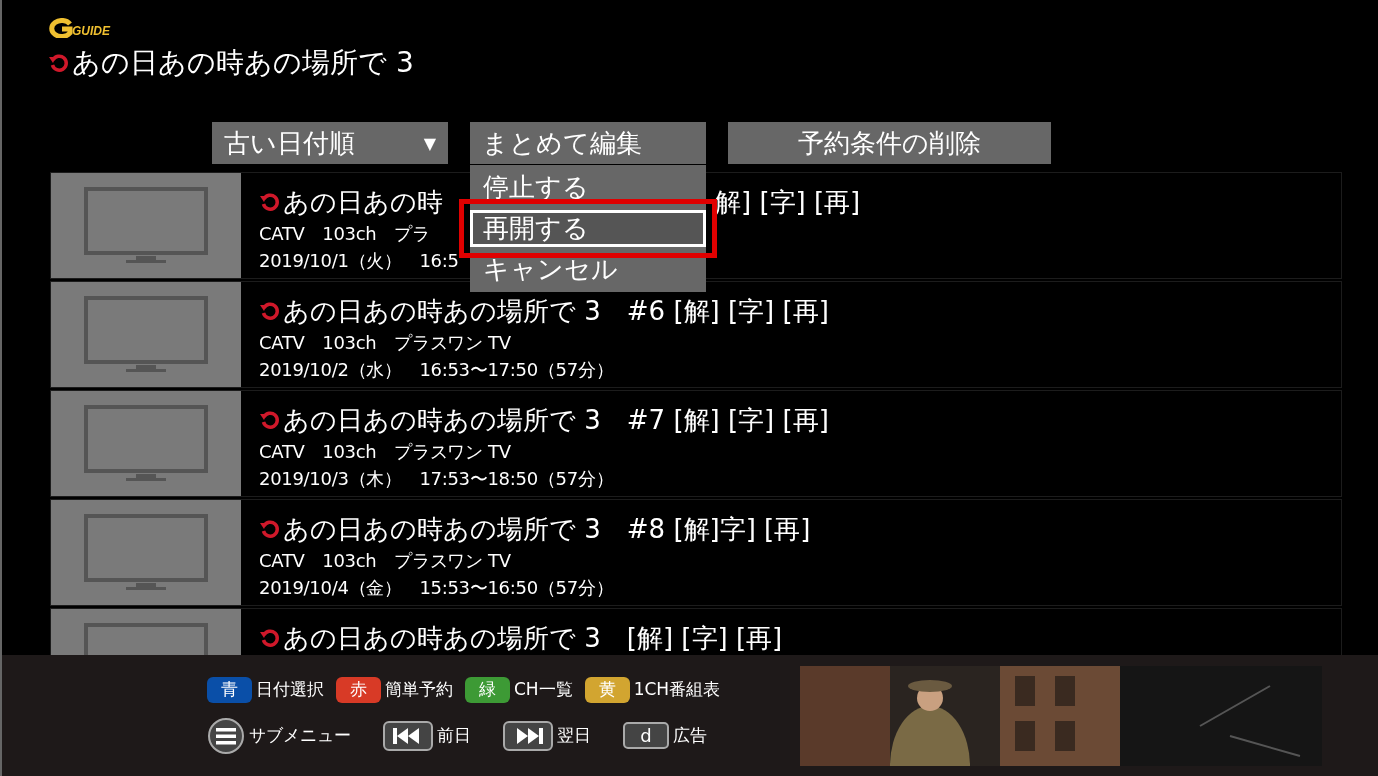 The image size is (1378, 776). Describe the element at coordinates (487, 689) in the screenshot. I see `color-key: 緑` at that location.